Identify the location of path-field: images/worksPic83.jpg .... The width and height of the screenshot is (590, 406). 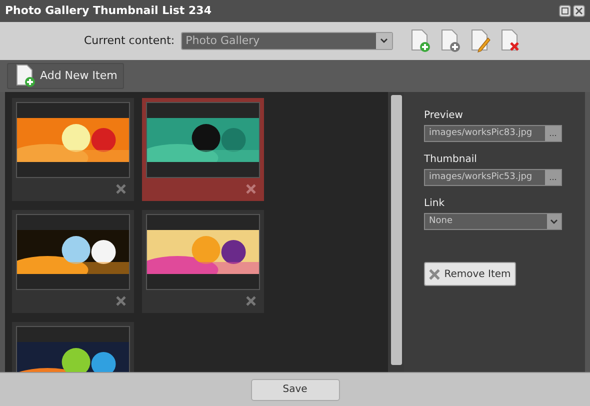
(493, 133).